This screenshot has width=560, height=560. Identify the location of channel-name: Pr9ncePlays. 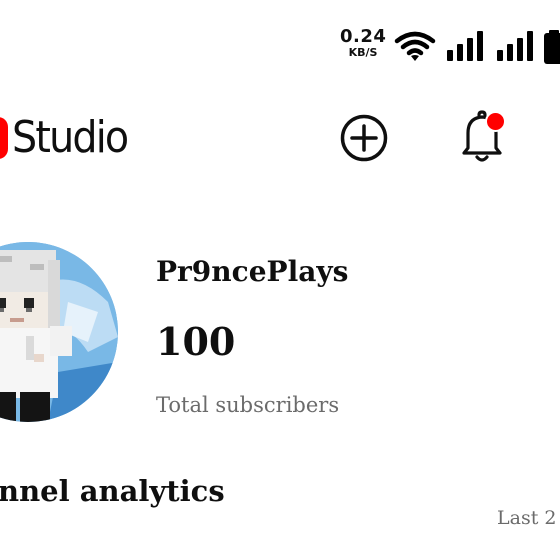
(252, 272).